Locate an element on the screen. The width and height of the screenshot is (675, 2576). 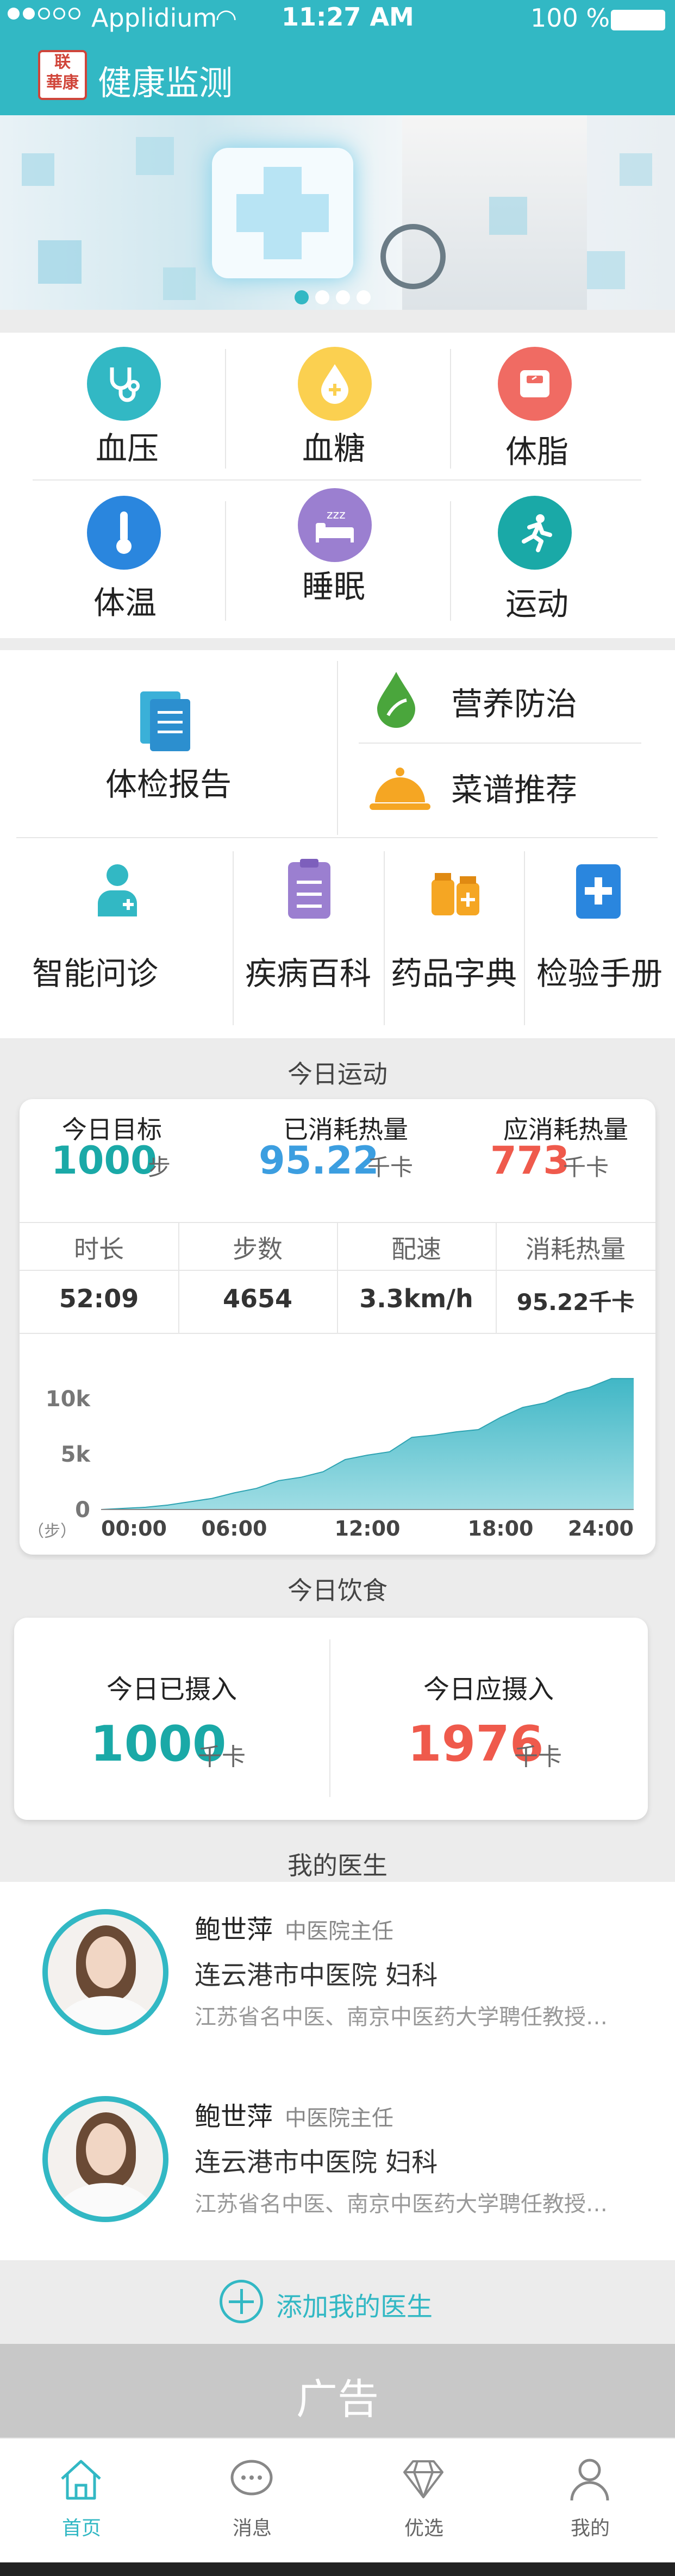
signal-icon is located at coordinates (44, 14).